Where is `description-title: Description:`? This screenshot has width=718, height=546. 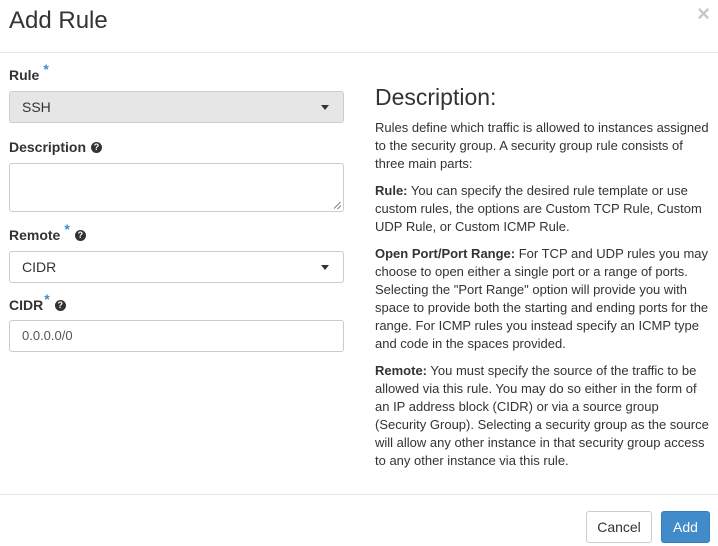
description-title: Description: is located at coordinates (436, 97).